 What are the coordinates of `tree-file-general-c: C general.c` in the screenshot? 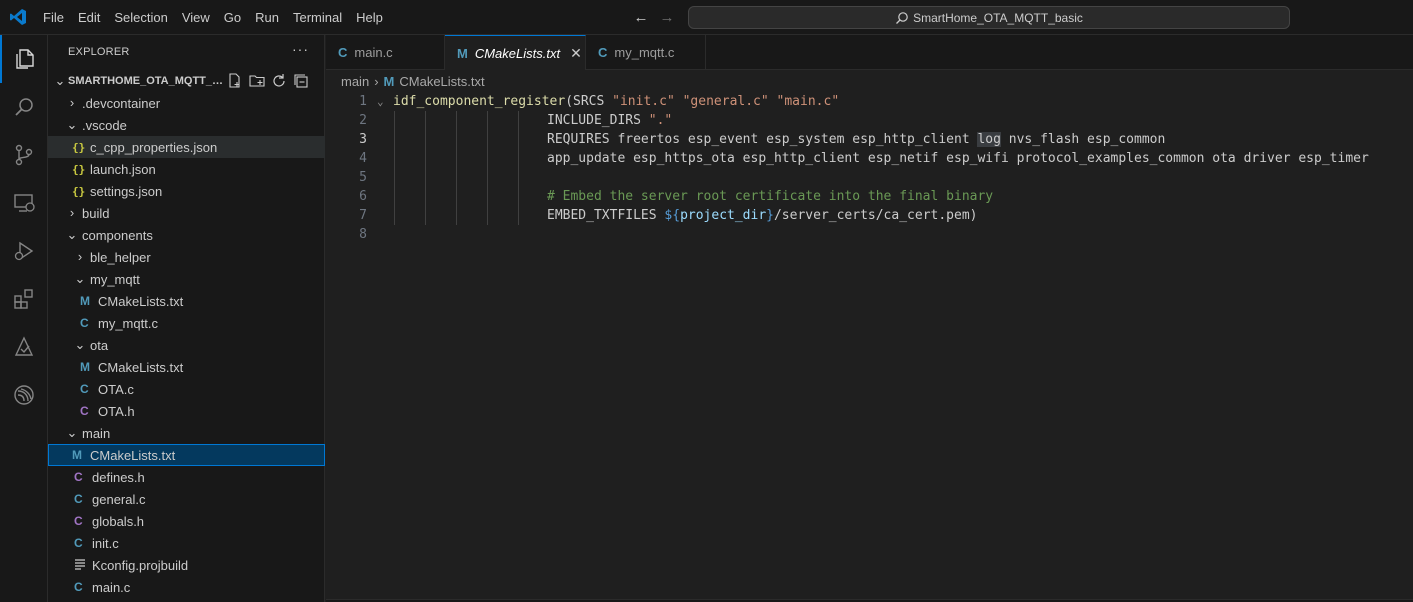 It's located at (186, 499).